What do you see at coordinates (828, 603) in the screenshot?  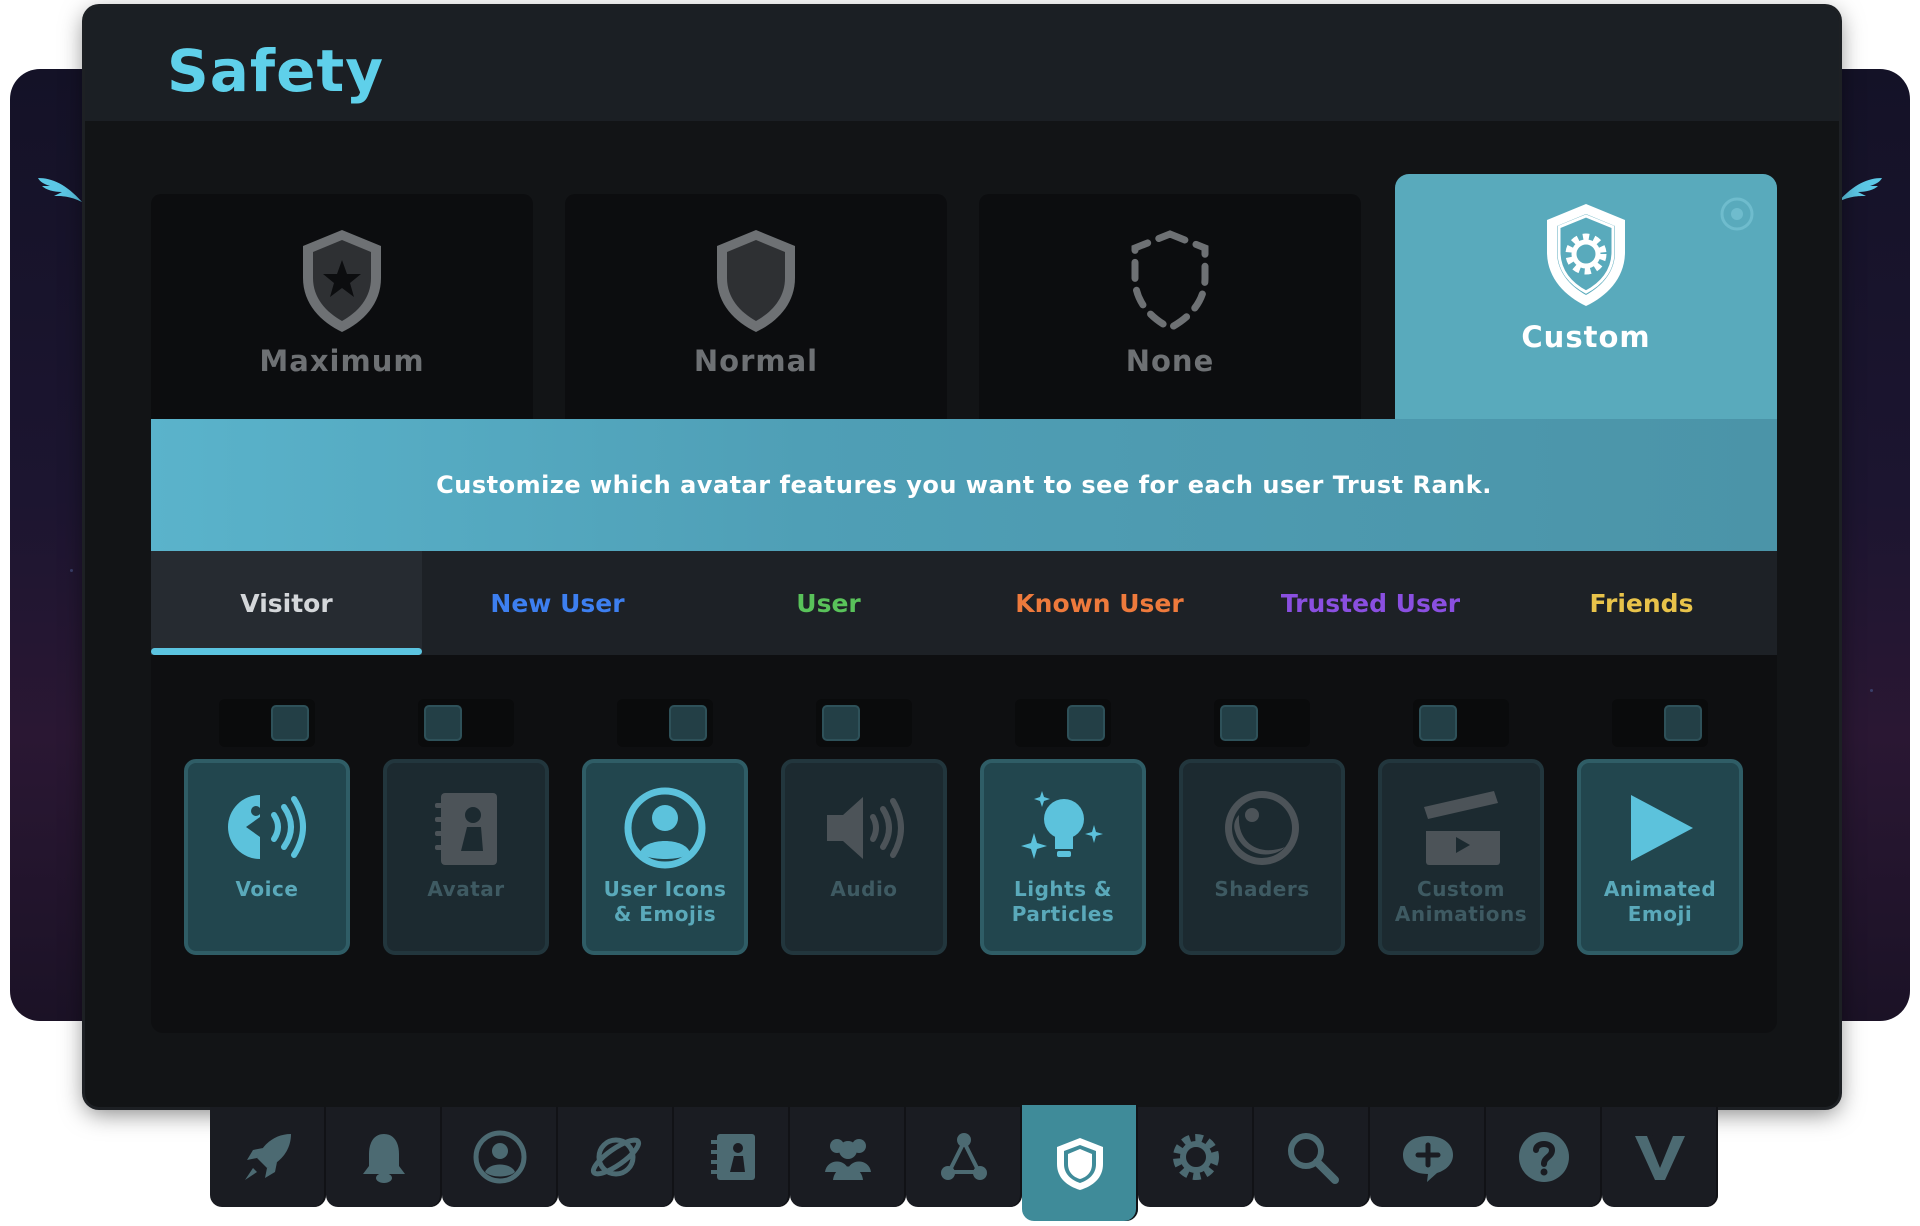 I see `tab-user: User` at bounding box center [828, 603].